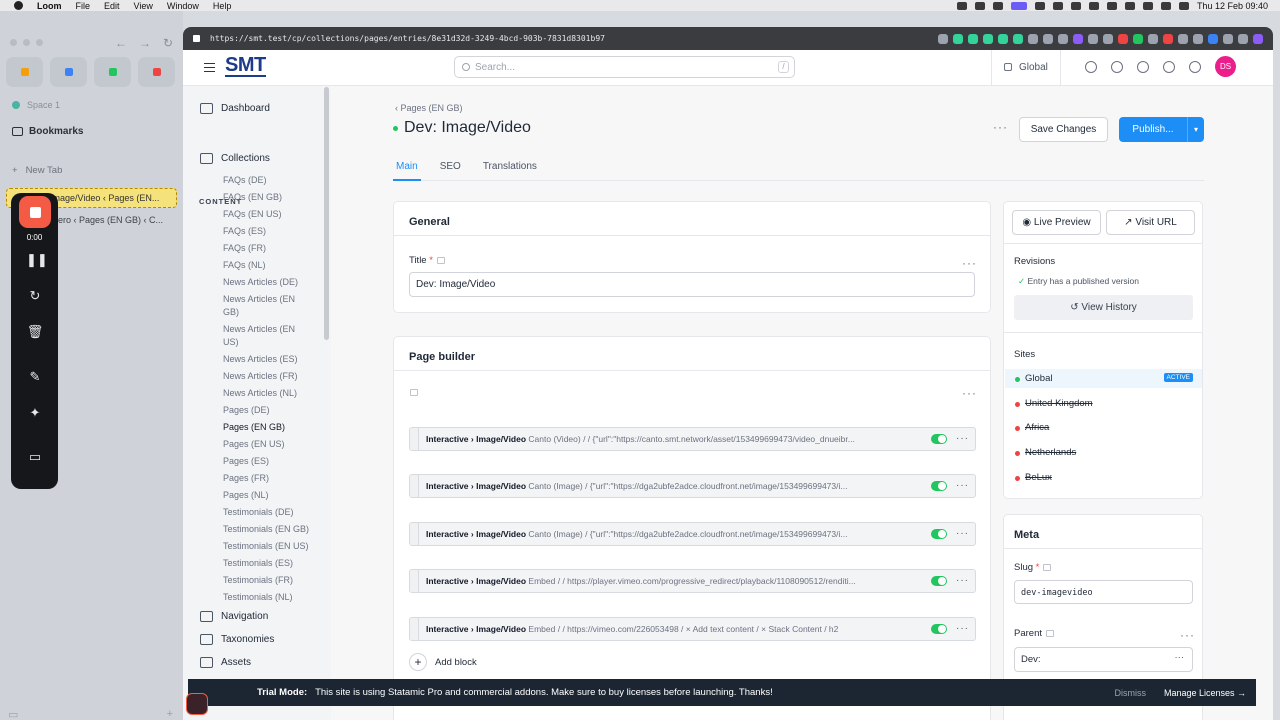 The height and width of the screenshot is (720, 1280). What do you see at coordinates (260, 282) in the screenshot?
I see `nav-collection-item: News Articles (DE)` at bounding box center [260, 282].